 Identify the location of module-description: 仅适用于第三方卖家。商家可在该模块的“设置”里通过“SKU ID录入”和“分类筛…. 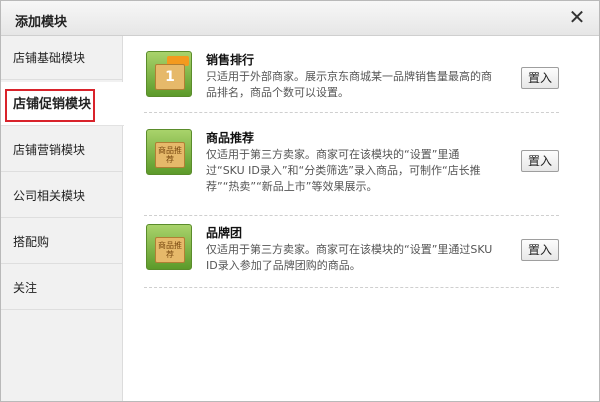
(343, 170).